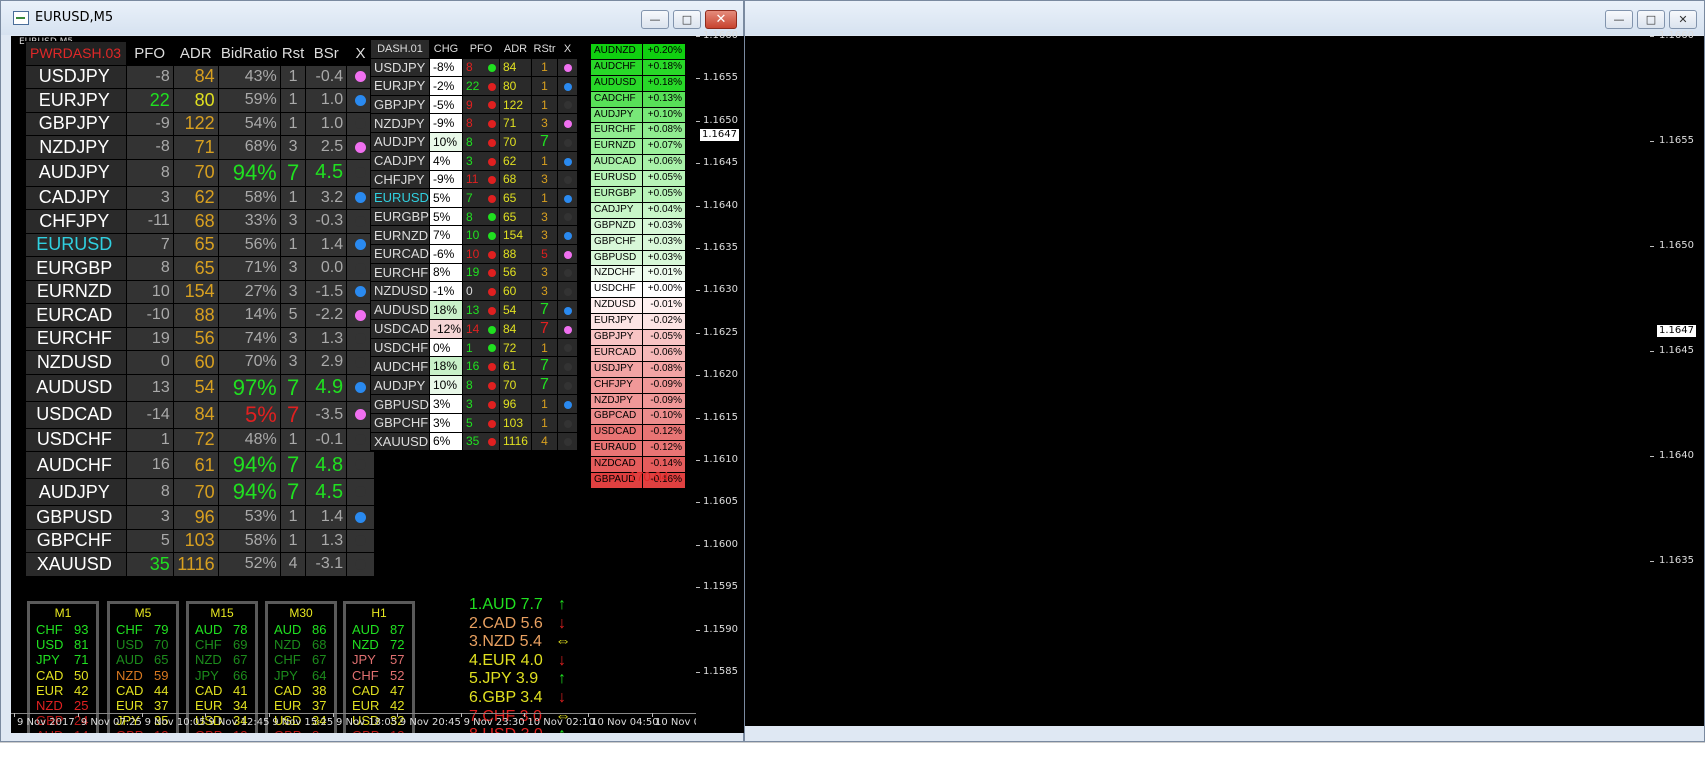 This screenshot has height=758, width=1705. I want to click on dash1-row: NZDUSD 0 60 70% 3 2.9, so click(200, 362).